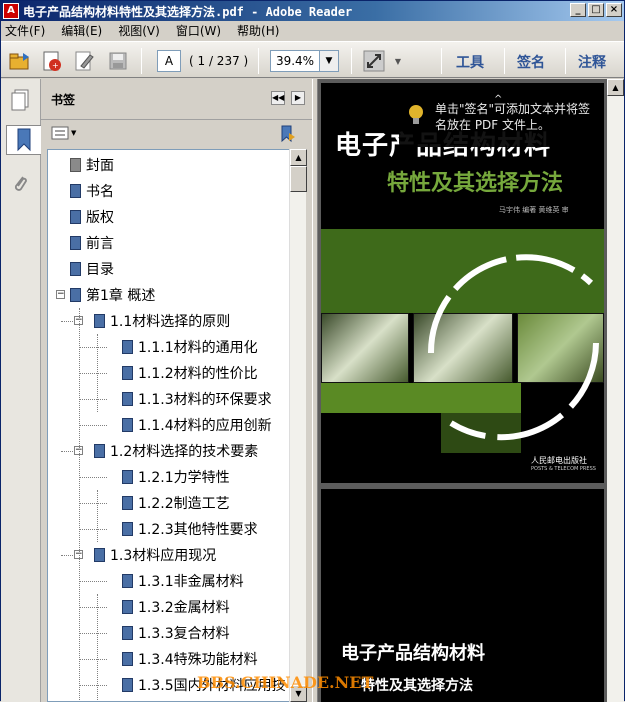 This screenshot has height=702, width=625. Describe the element at coordinates (188, 11) in the screenshot. I see `window-title: 电子产品结构材料特性及其选择方法.pdf - Adobe Reader` at that location.